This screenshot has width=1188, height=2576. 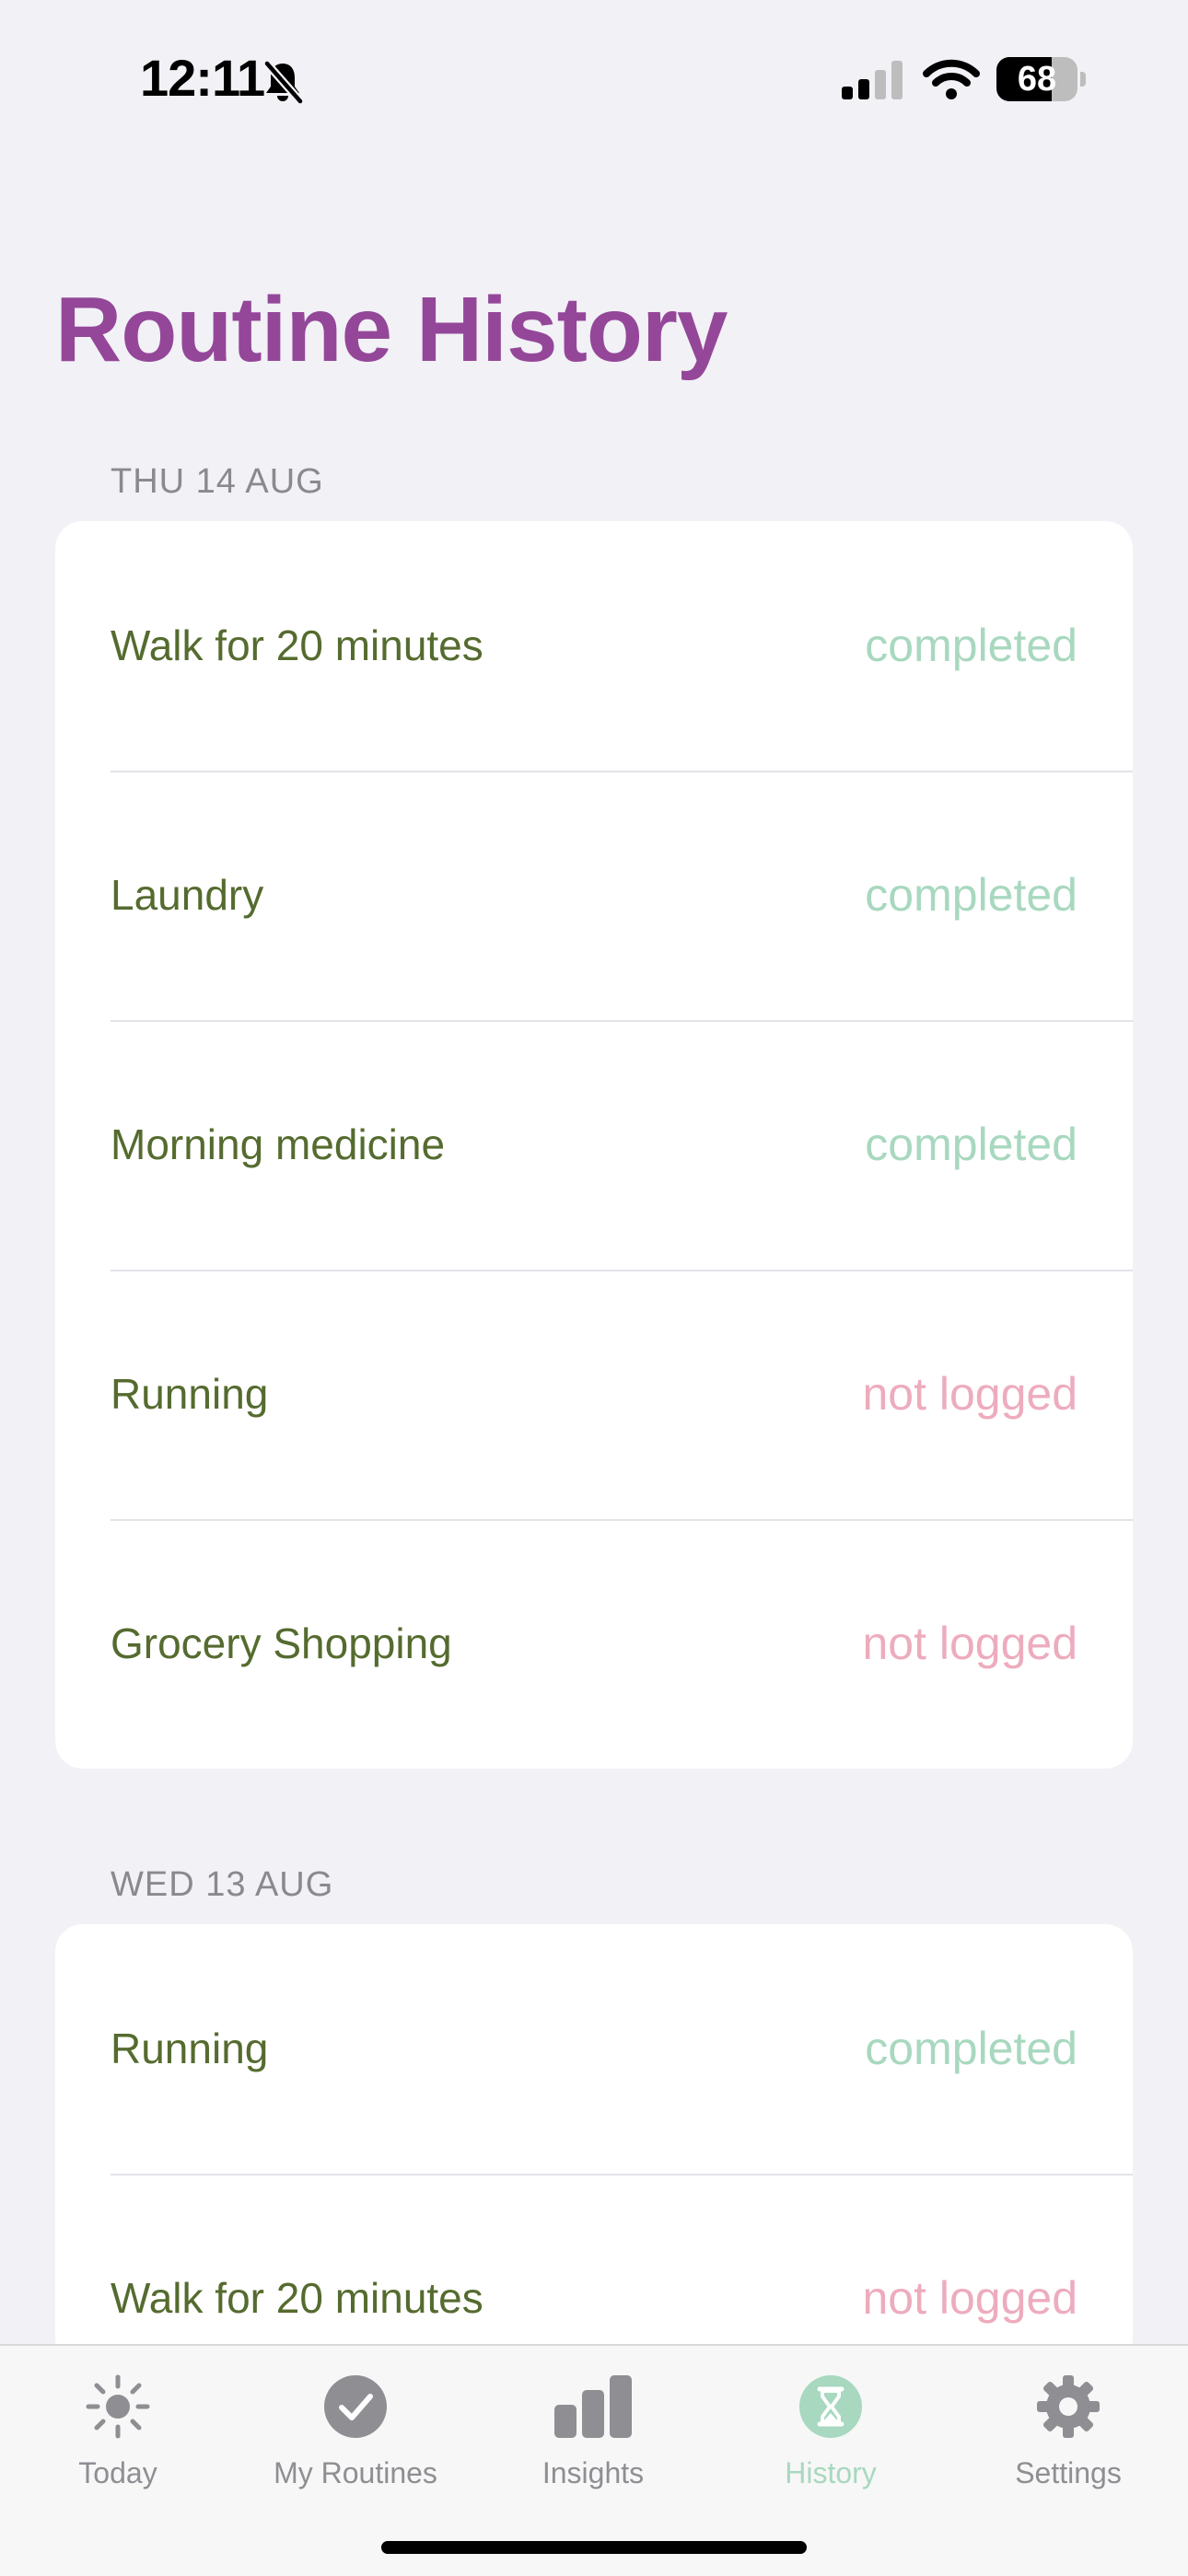 I want to click on gear-icon, so click(x=1068, y=2406).